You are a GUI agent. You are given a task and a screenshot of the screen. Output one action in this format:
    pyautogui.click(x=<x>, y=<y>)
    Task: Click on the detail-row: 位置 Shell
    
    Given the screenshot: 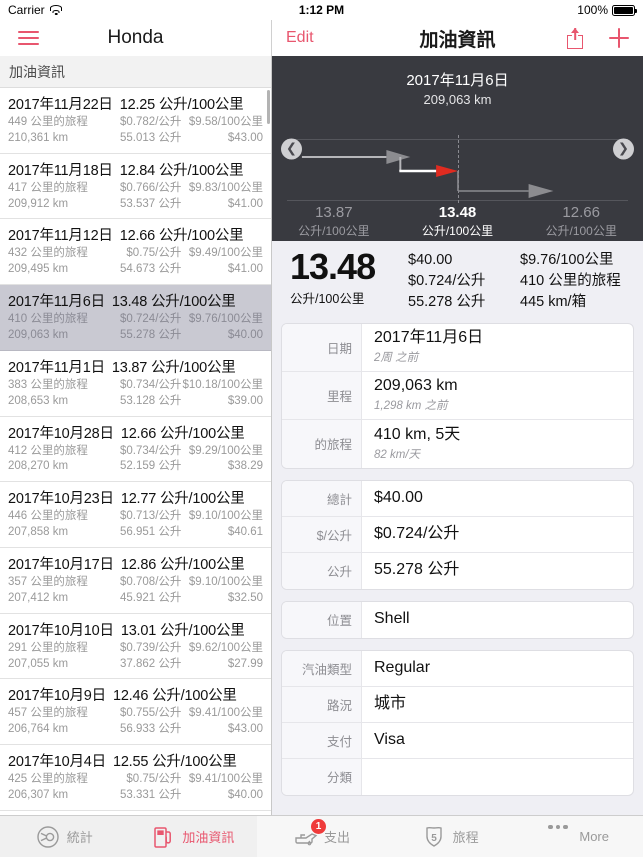 What is the action you would take?
    pyautogui.click(x=457, y=619)
    